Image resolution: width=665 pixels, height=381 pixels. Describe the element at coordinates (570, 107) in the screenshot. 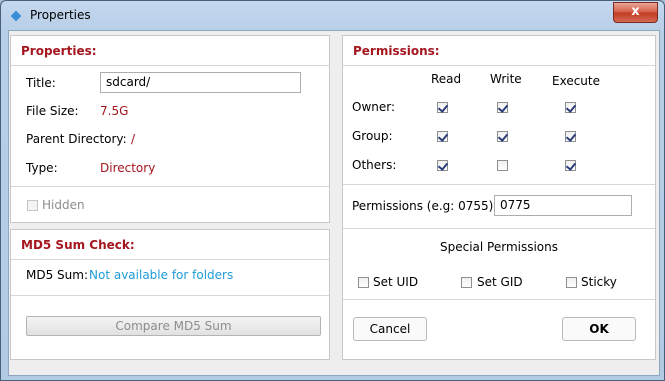

I see `owner-execute-checkbox` at that location.